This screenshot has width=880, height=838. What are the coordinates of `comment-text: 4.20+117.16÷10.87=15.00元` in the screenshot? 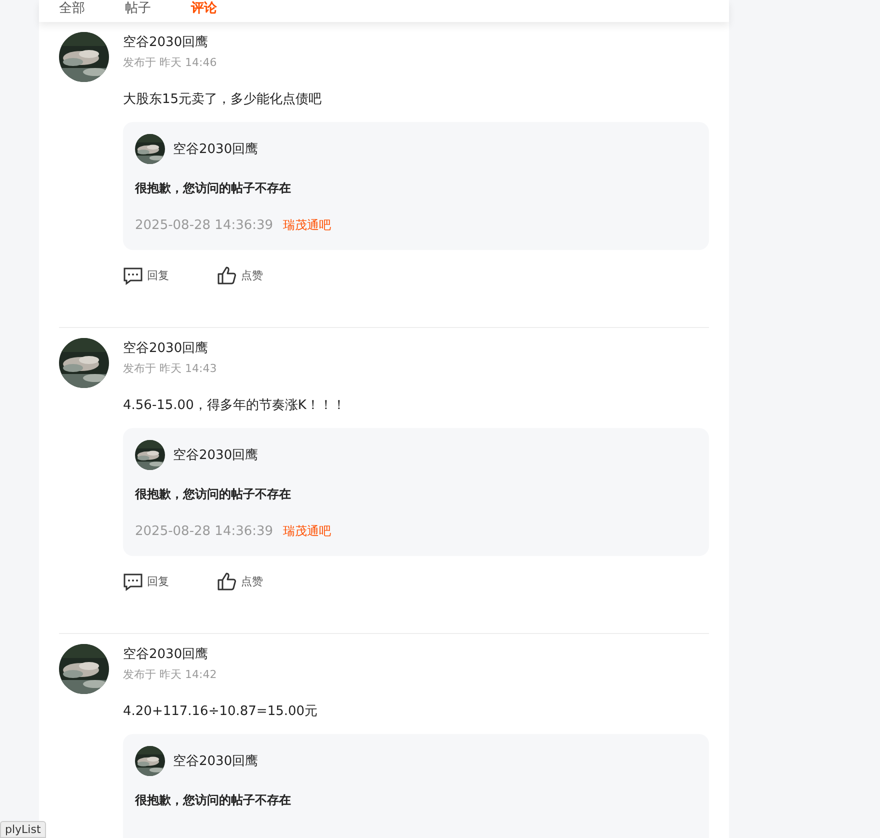 It's located at (221, 711).